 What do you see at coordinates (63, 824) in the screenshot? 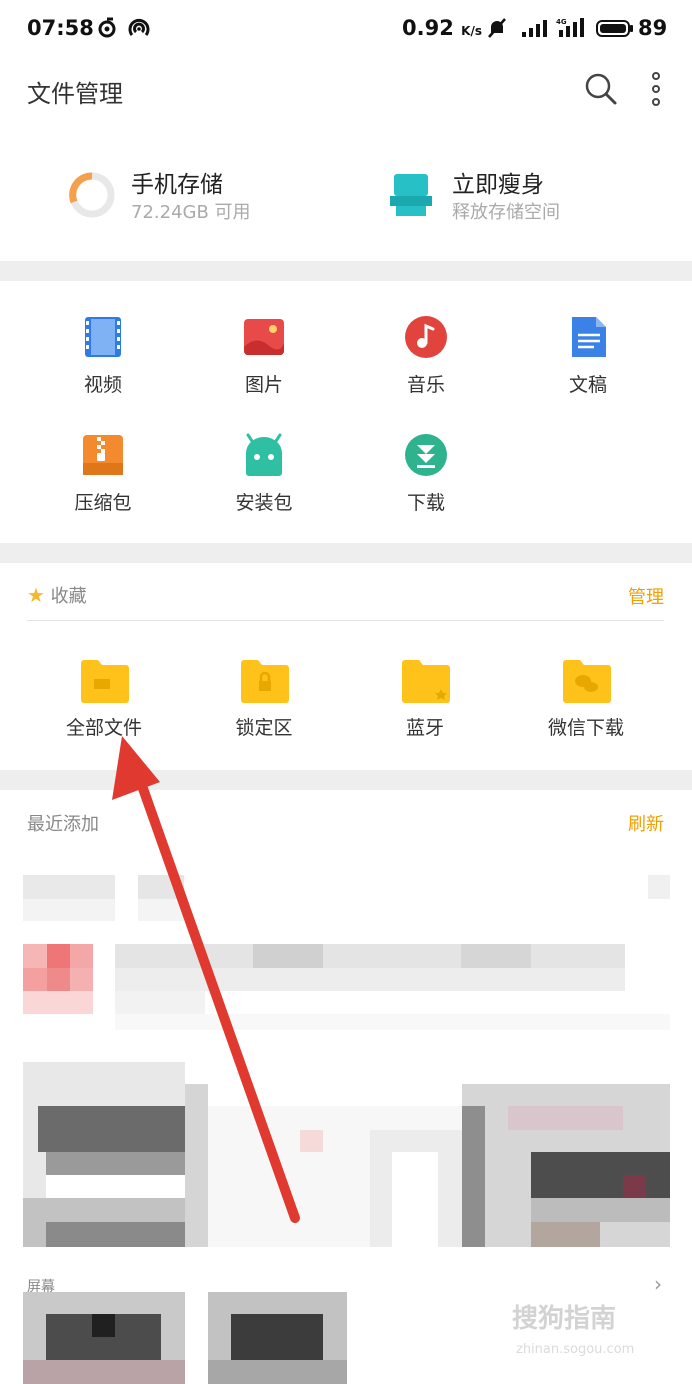
I see `recent-title: 最近添加` at bounding box center [63, 824].